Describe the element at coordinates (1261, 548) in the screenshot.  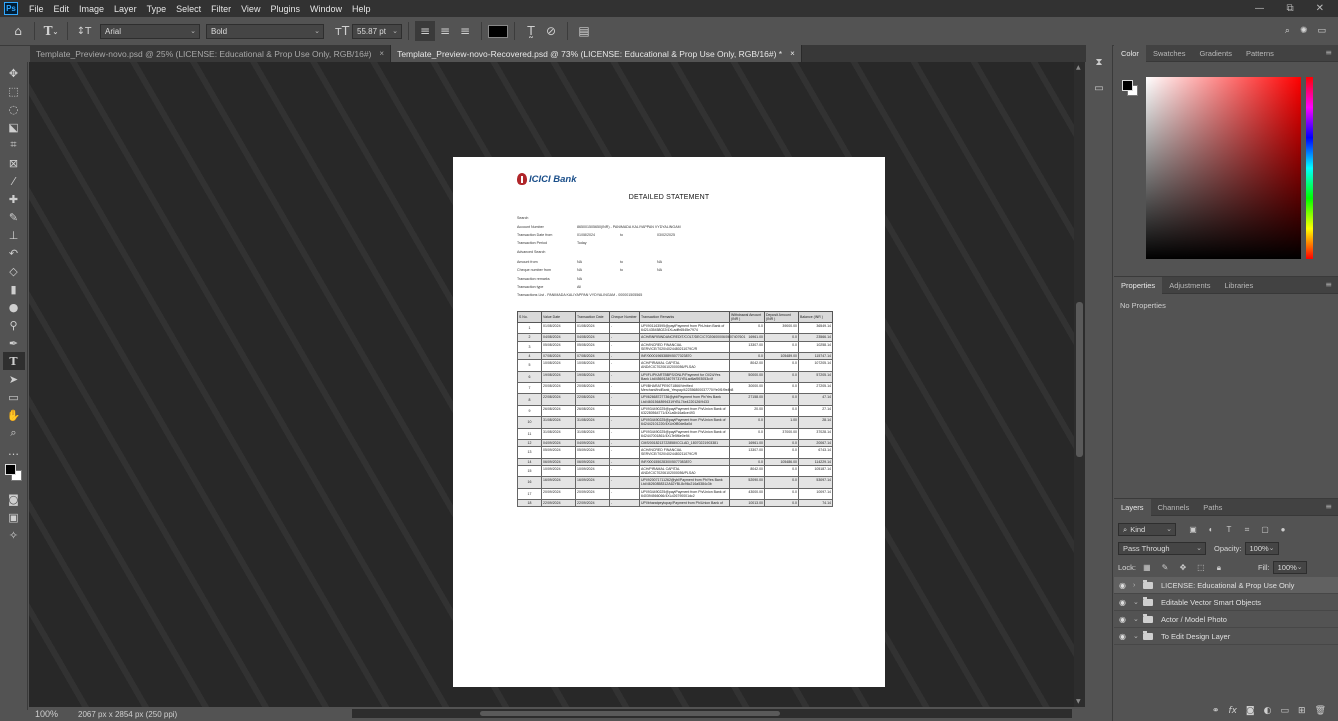
I see `opacity-input: 100% ⌄` at that location.